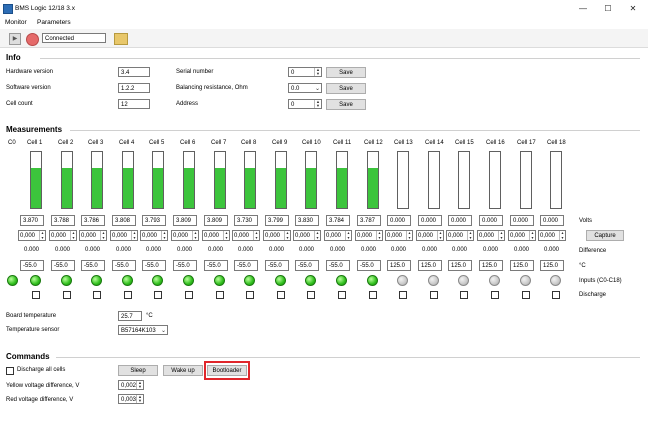 The height and width of the screenshot is (425, 648). Describe the element at coordinates (346, 104) in the screenshot. I see `save-address-button: Save` at that location.